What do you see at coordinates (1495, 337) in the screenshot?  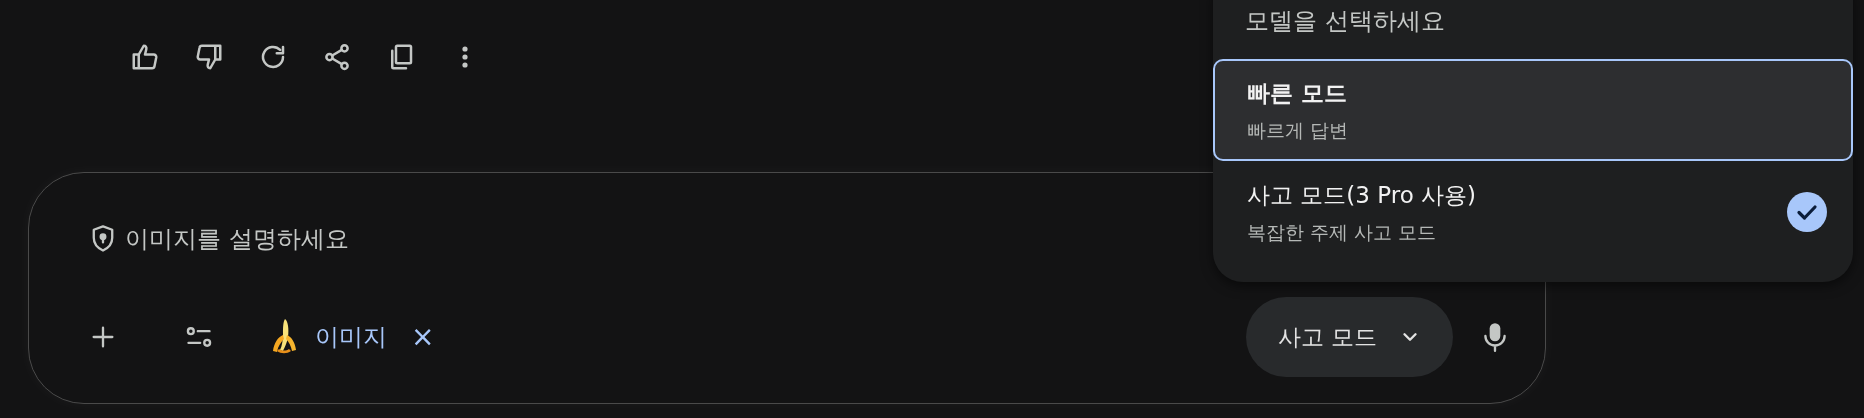 I see `microphone-icon` at bounding box center [1495, 337].